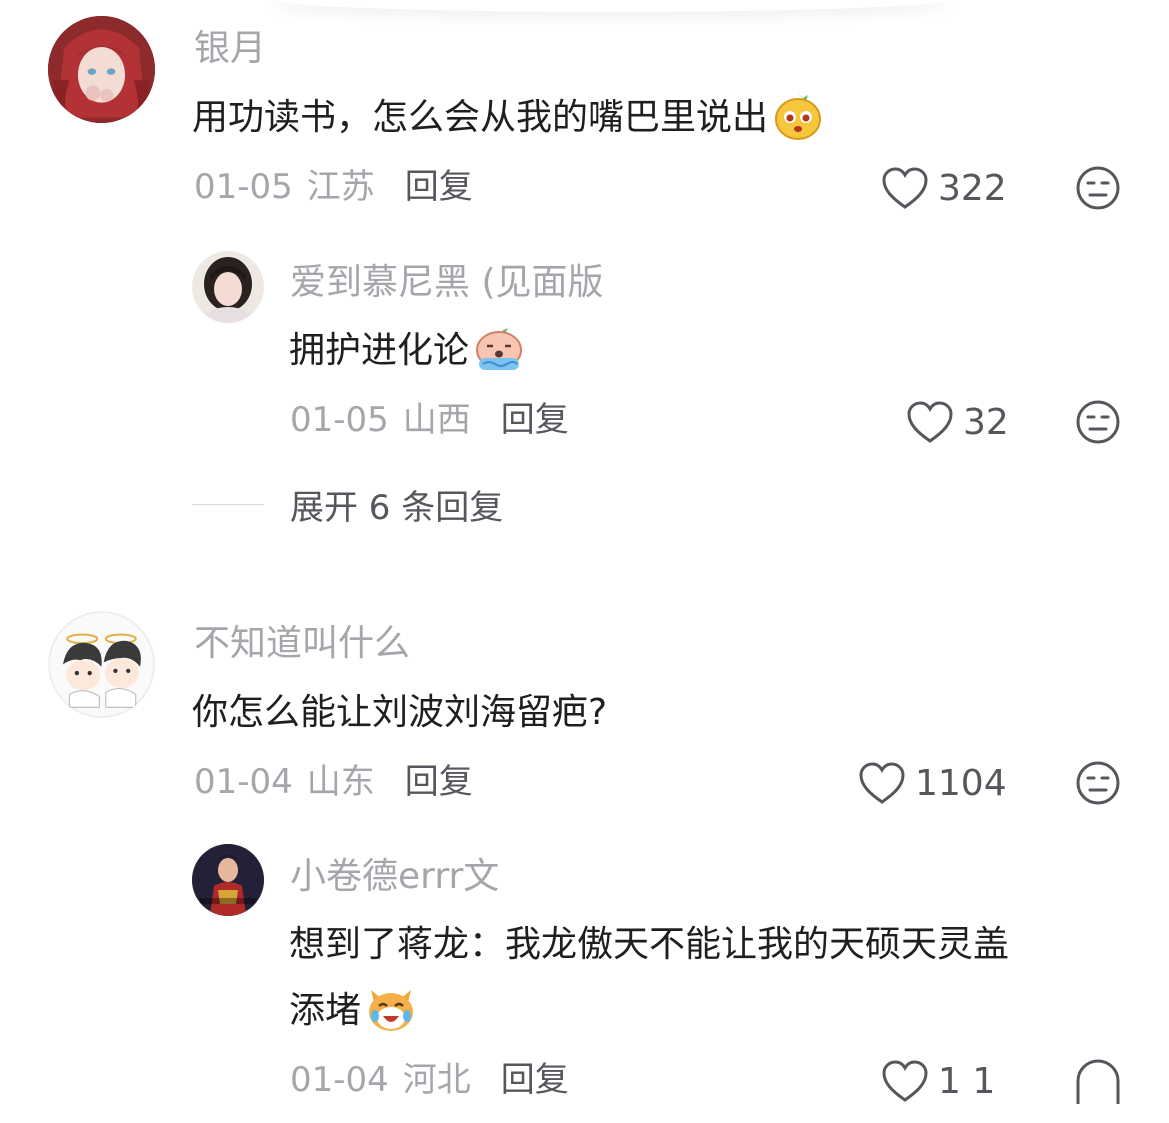 The image size is (1169, 1123). Describe the element at coordinates (610, 6) in the screenshot. I see `top-edge-shadow` at that location.